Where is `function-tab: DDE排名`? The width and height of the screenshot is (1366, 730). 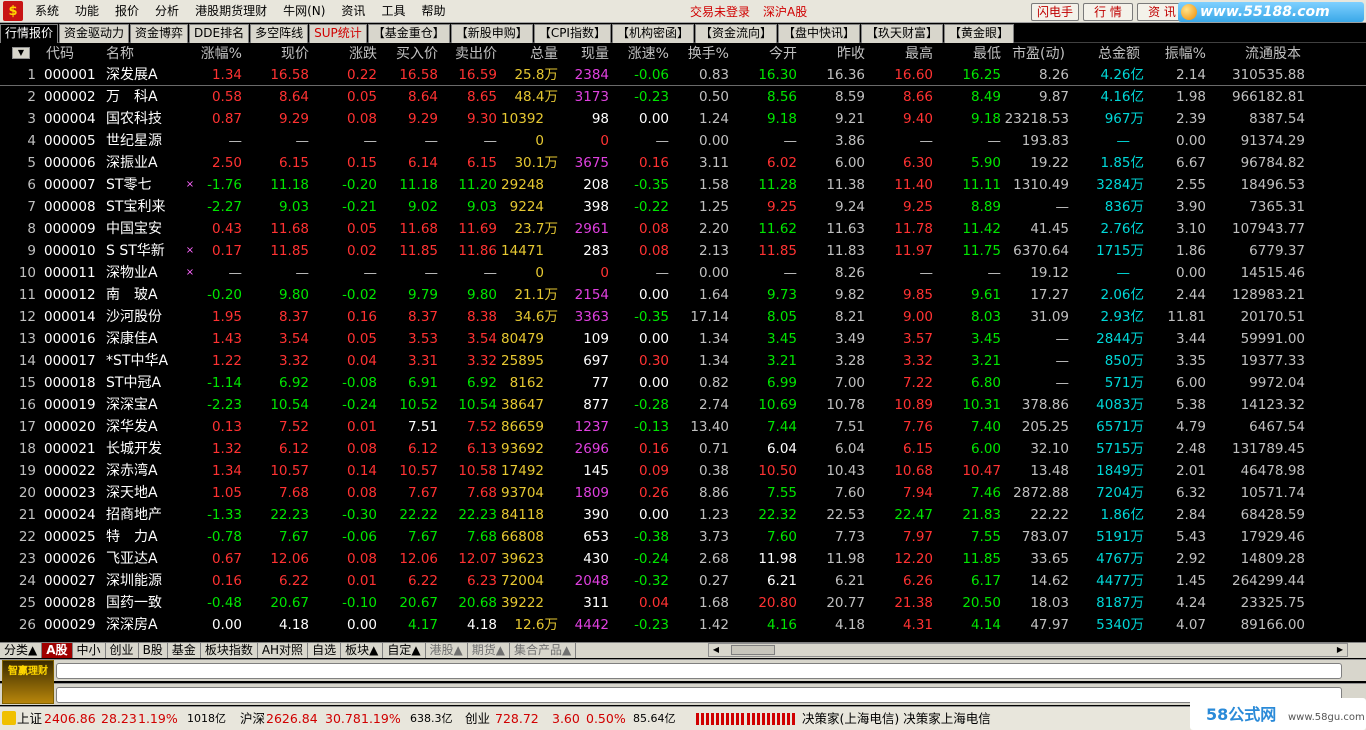 function-tab: DDE排名 is located at coordinates (219, 33).